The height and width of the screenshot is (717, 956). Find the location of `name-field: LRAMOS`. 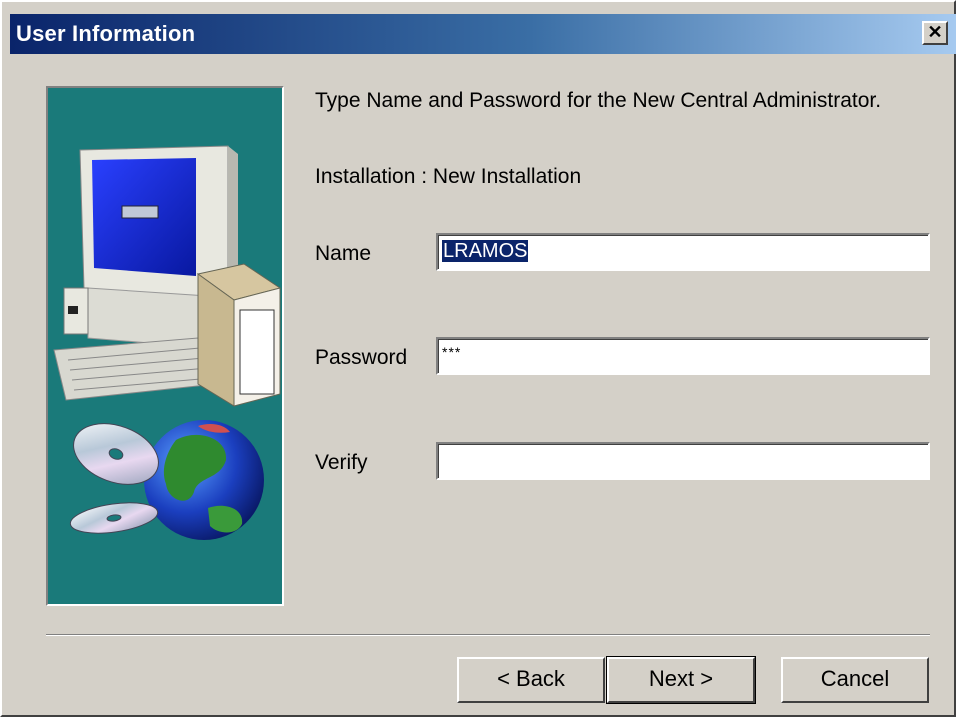

name-field: LRAMOS is located at coordinates (683, 252).